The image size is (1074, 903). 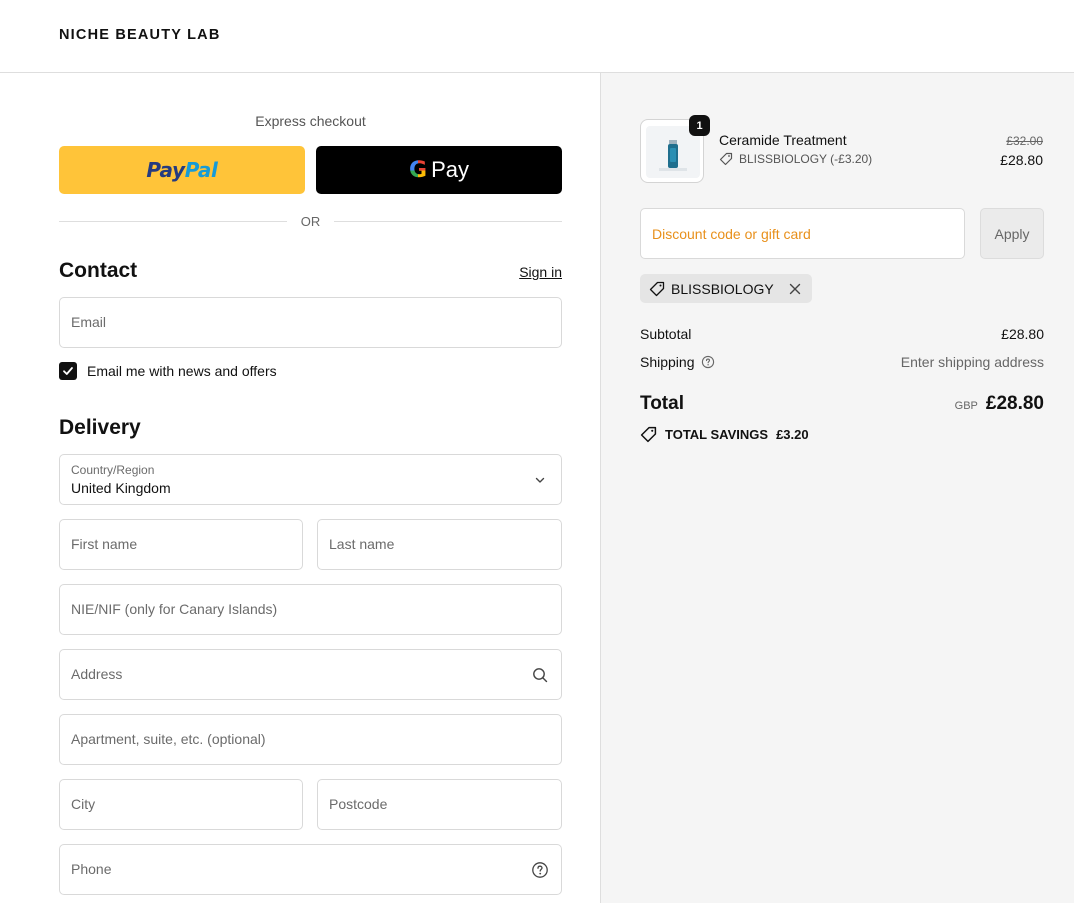 What do you see at coordinates (439, 544) in the screenshot?
I see `last-name-field: Last name` at bounding box center [439, 544].